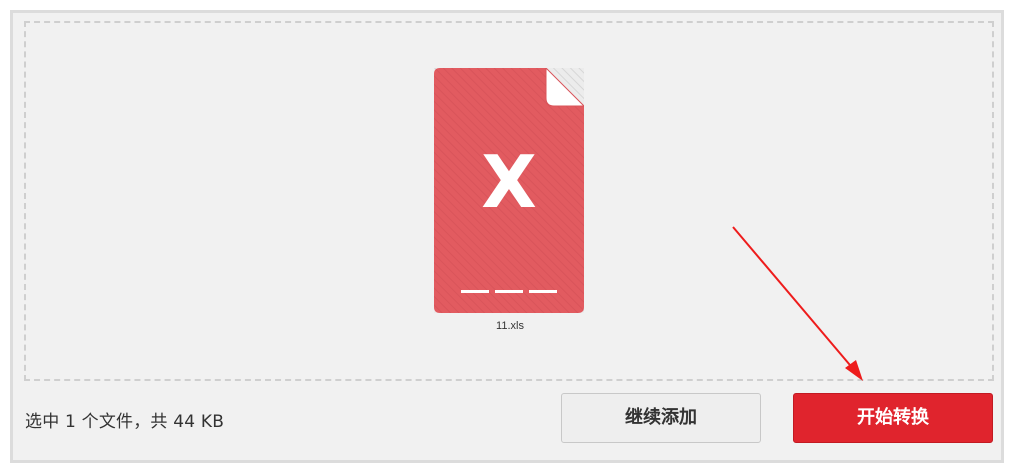  What do you see at coordinates (510, 326) in the screenshot?
I see `file-name: 11.xls` at bounding box center [510, 326].